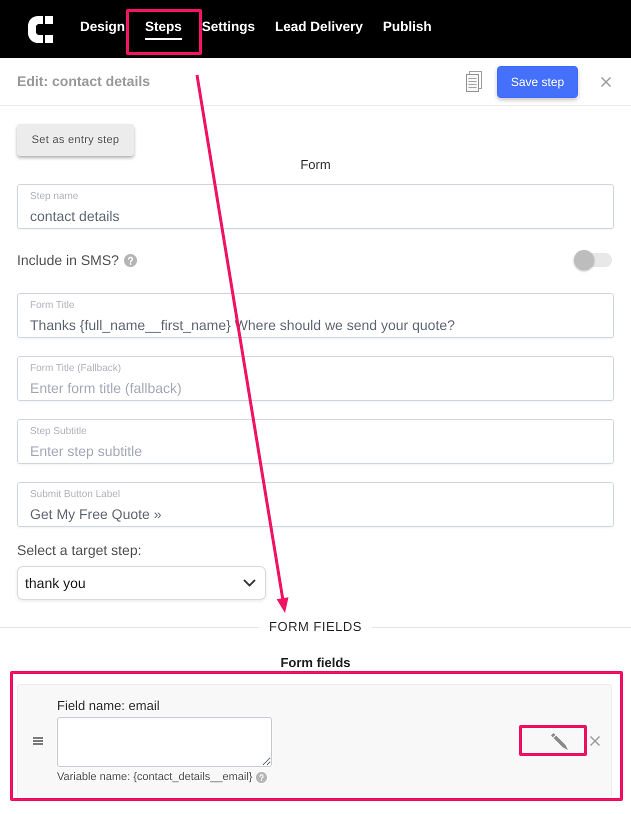 Image resolution: width=631 pixels, height=814 pixels. What do you see at coordinates (315, 627) in the screenshot?
I see `section-divider-label: FORM FIELDS` at bounding box center [315, 627].